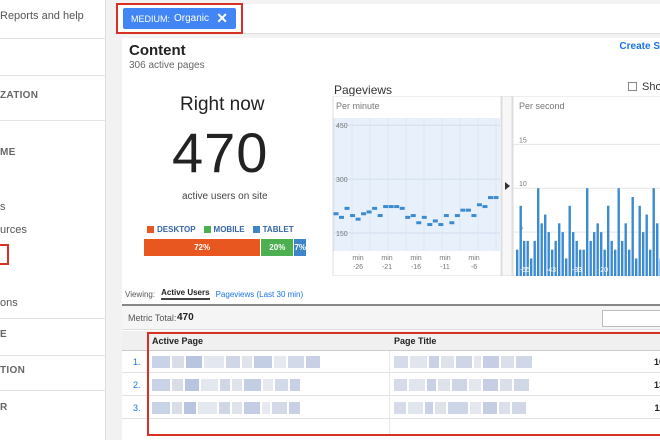 The width and height of the screenshot is (660, 440). What do you see at coordinates (137, 362) in the screenshot?
I see `row-number: 1.` at bounding box center [137, 362].